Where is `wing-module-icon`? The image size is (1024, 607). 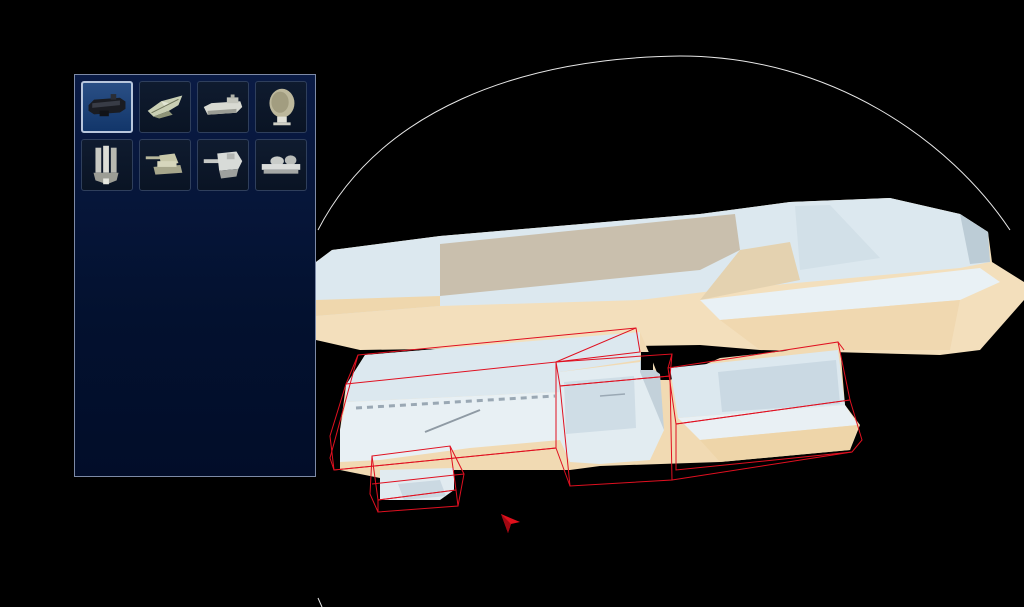
wing-module-icon is located at coordinates (165, 107).